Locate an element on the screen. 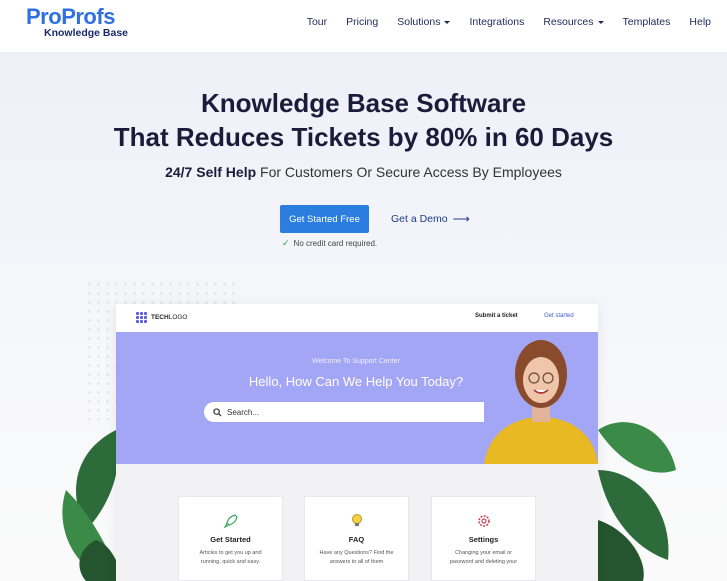  nav-item-templates: Templates is located at coordinates (647, 22).